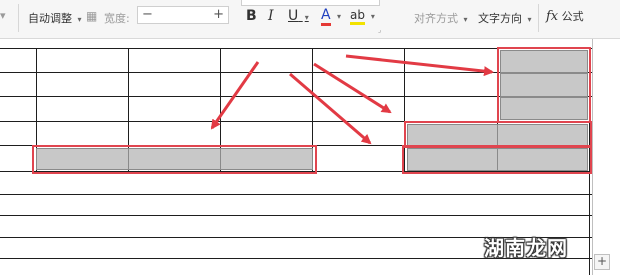 Image resolution: width=620 pixels, height=275 pixels. Describe the element at coordinates (330, 108) in the screenshot. I see `arrow-to-lower-block` at that location.